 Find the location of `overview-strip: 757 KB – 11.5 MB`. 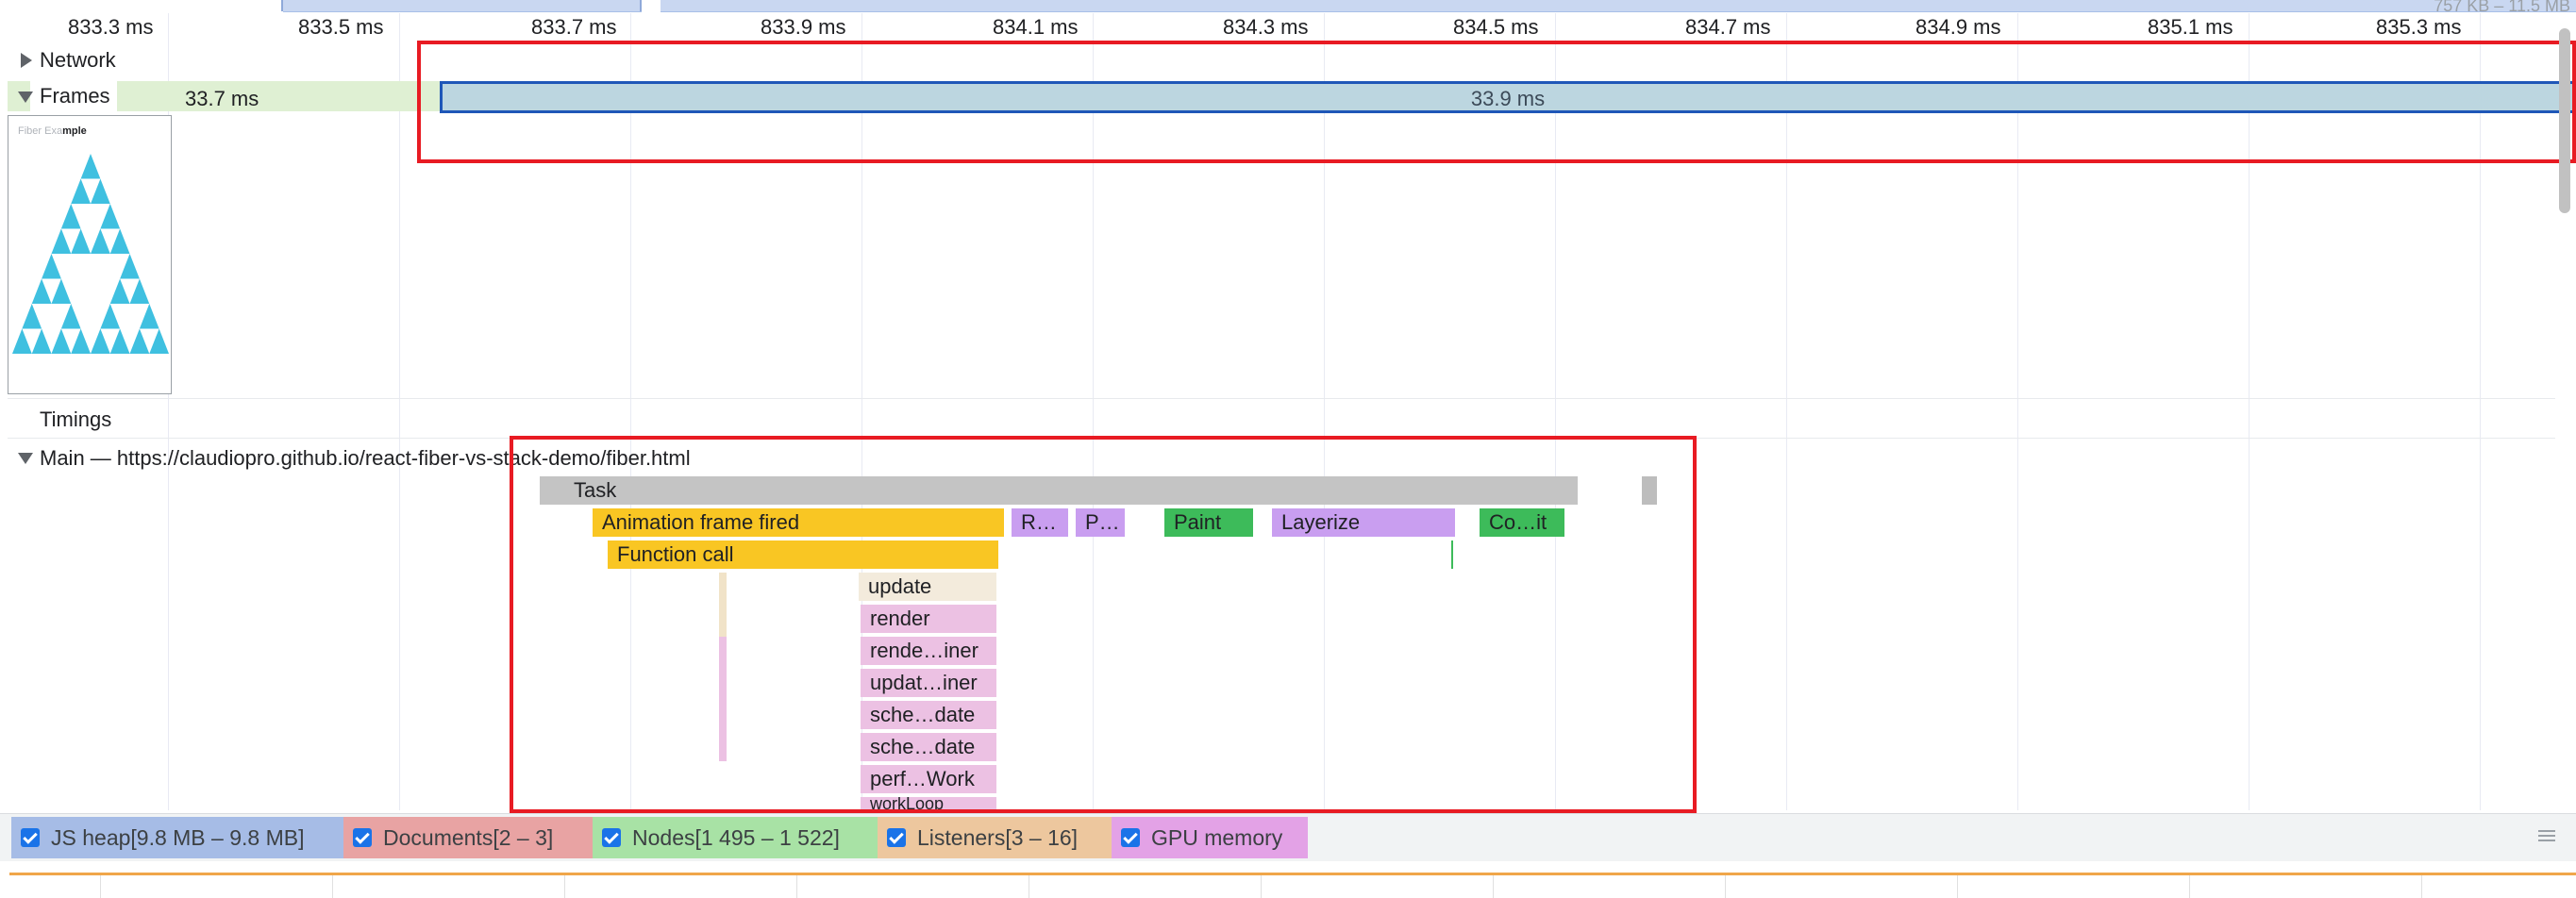

overview-strip: 757 KB – 11.5 MB is located at coordinates (1288, 7).